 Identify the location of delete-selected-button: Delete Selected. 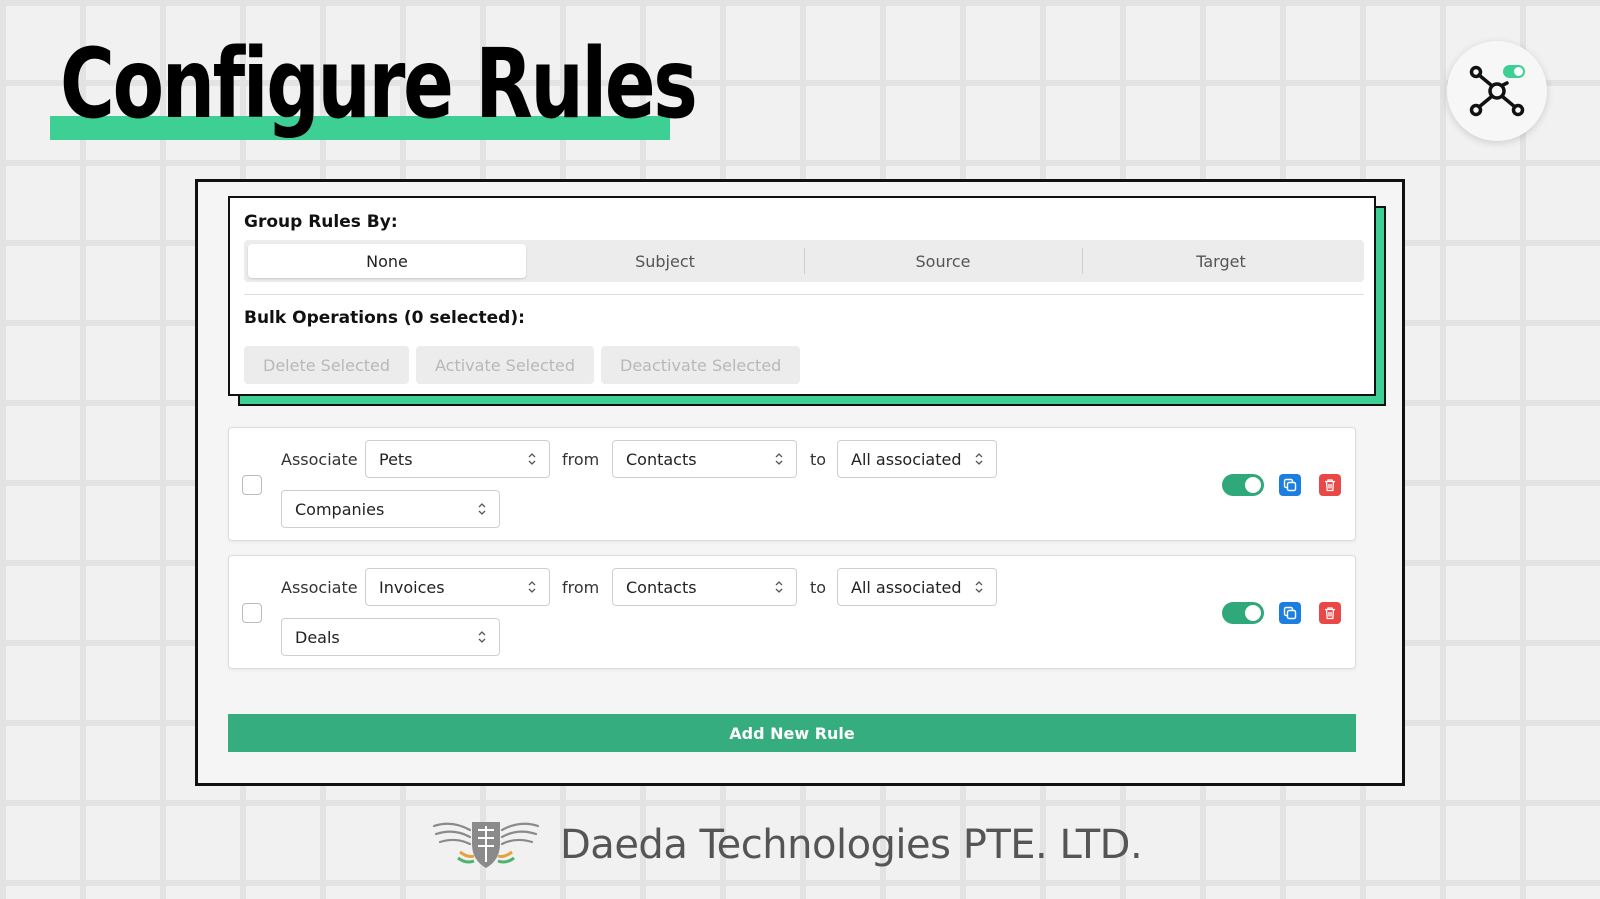
(327, 365).